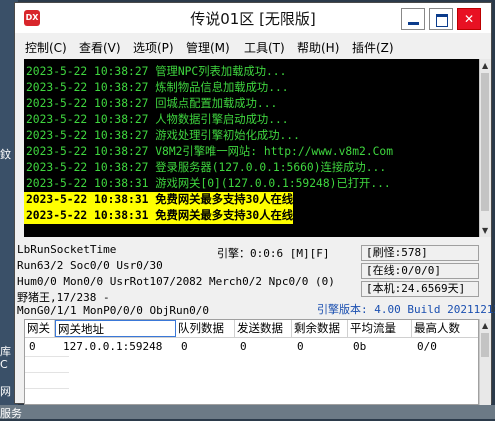 Image resolution: width=495 pixels, height=421 pixels. Describe the element at coordinates (273, 253) in the screenshot. I see `engine-runtime: 引擎：0:0:6 [M][F]` at that location.